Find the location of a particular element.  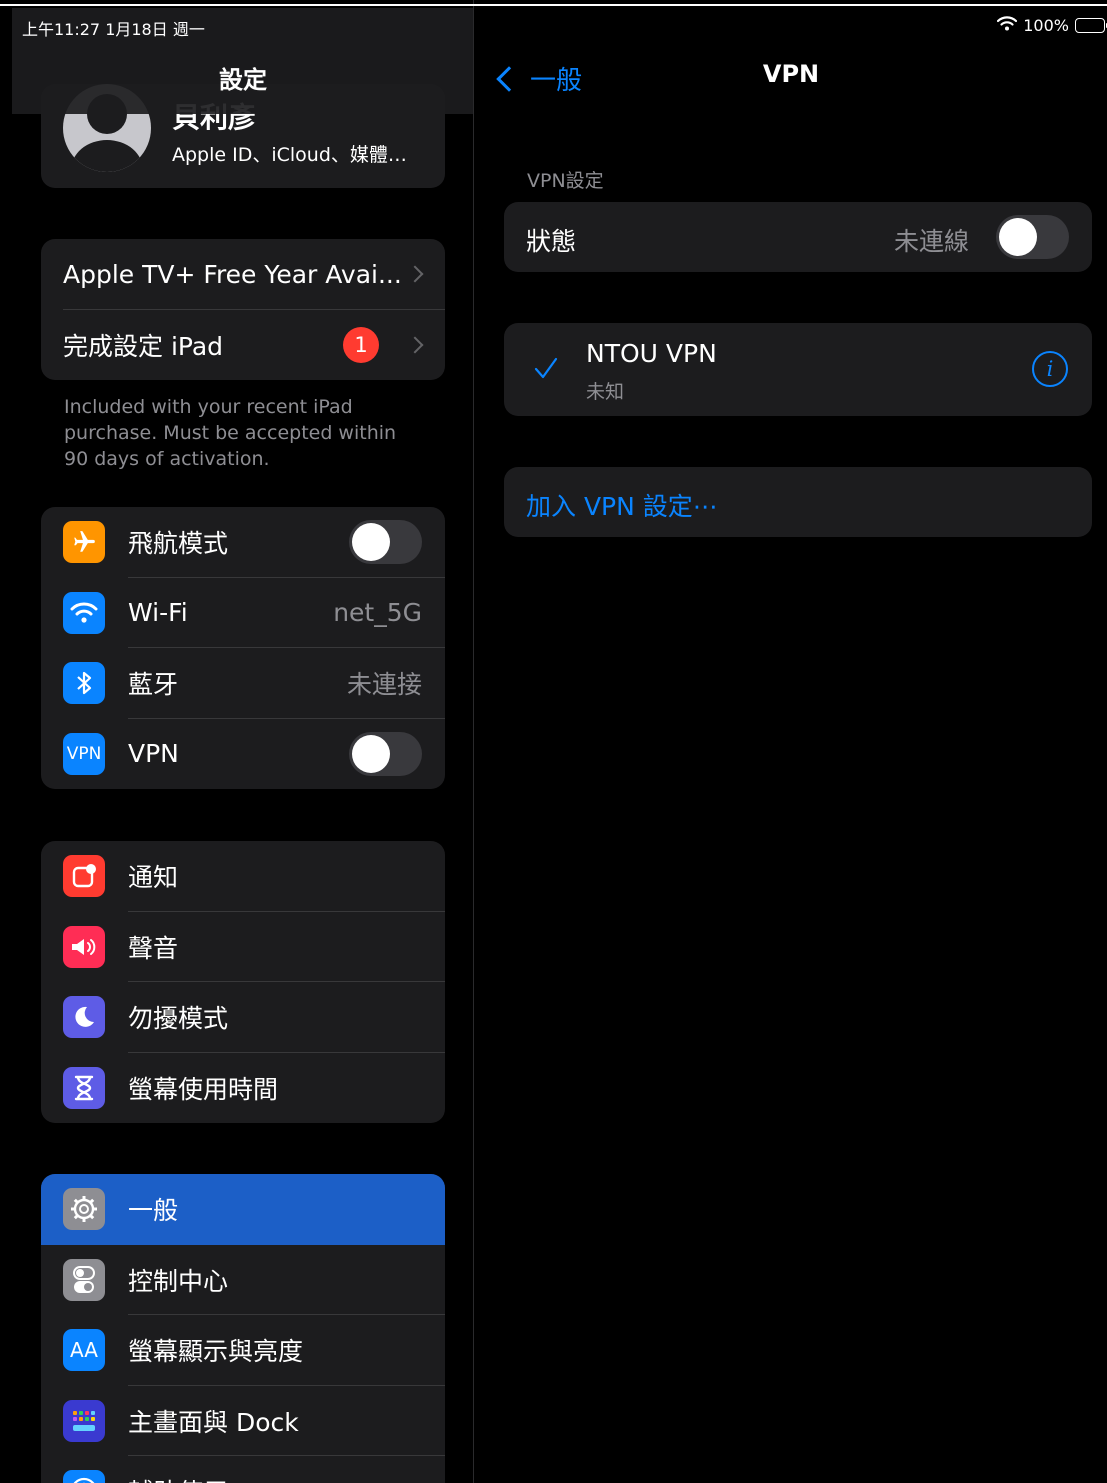

sidebar-item-general: 一般 is located at coordinates (243, 1209).